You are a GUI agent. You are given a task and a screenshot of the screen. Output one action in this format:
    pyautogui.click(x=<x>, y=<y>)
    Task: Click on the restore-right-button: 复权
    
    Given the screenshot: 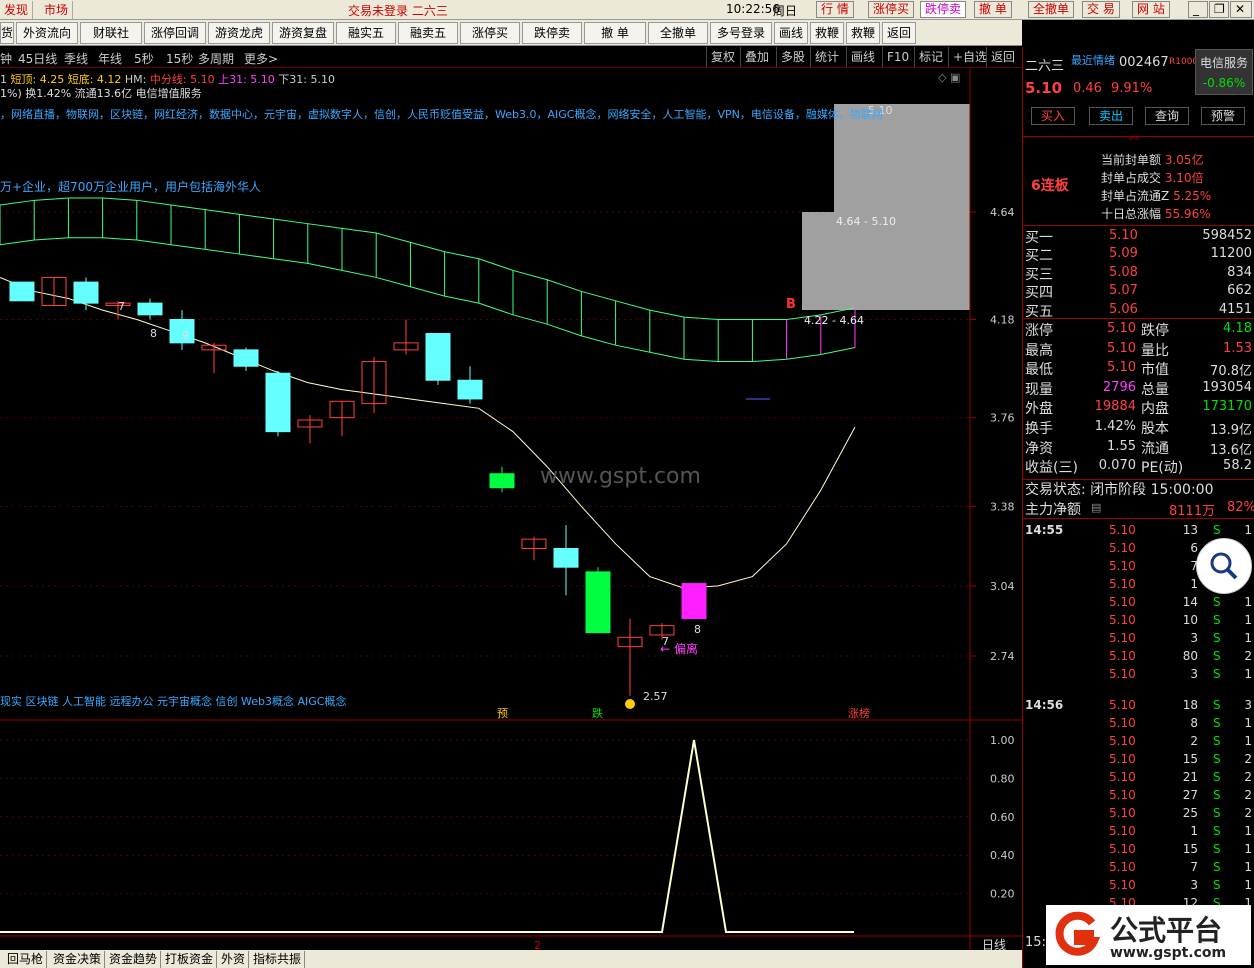 What is the action you would take?
    pyautogui.click(x=722, y=57)
    